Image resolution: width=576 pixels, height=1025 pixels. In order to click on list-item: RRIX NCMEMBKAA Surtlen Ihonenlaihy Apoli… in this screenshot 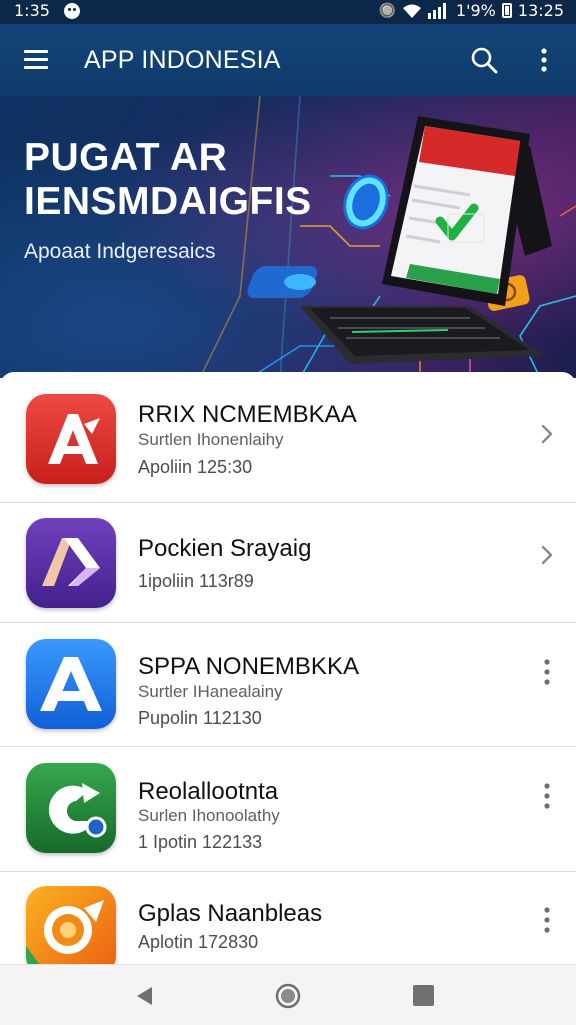, I will do `click(288, 437)`.